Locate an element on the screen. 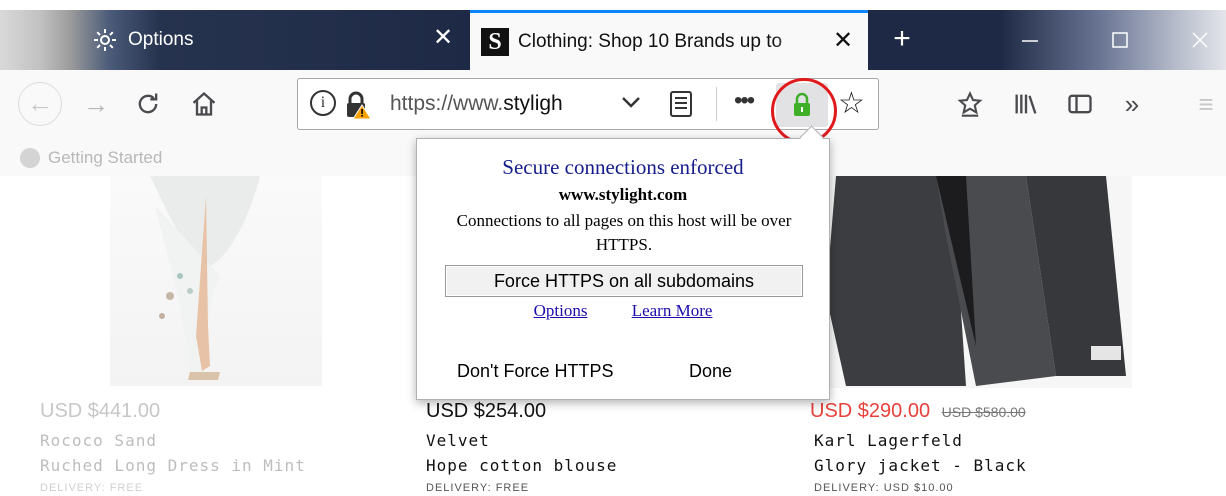 The image size is (1226, 496). product-name: Ruched Long Dress in Mint is located at coordinates (173, 465).